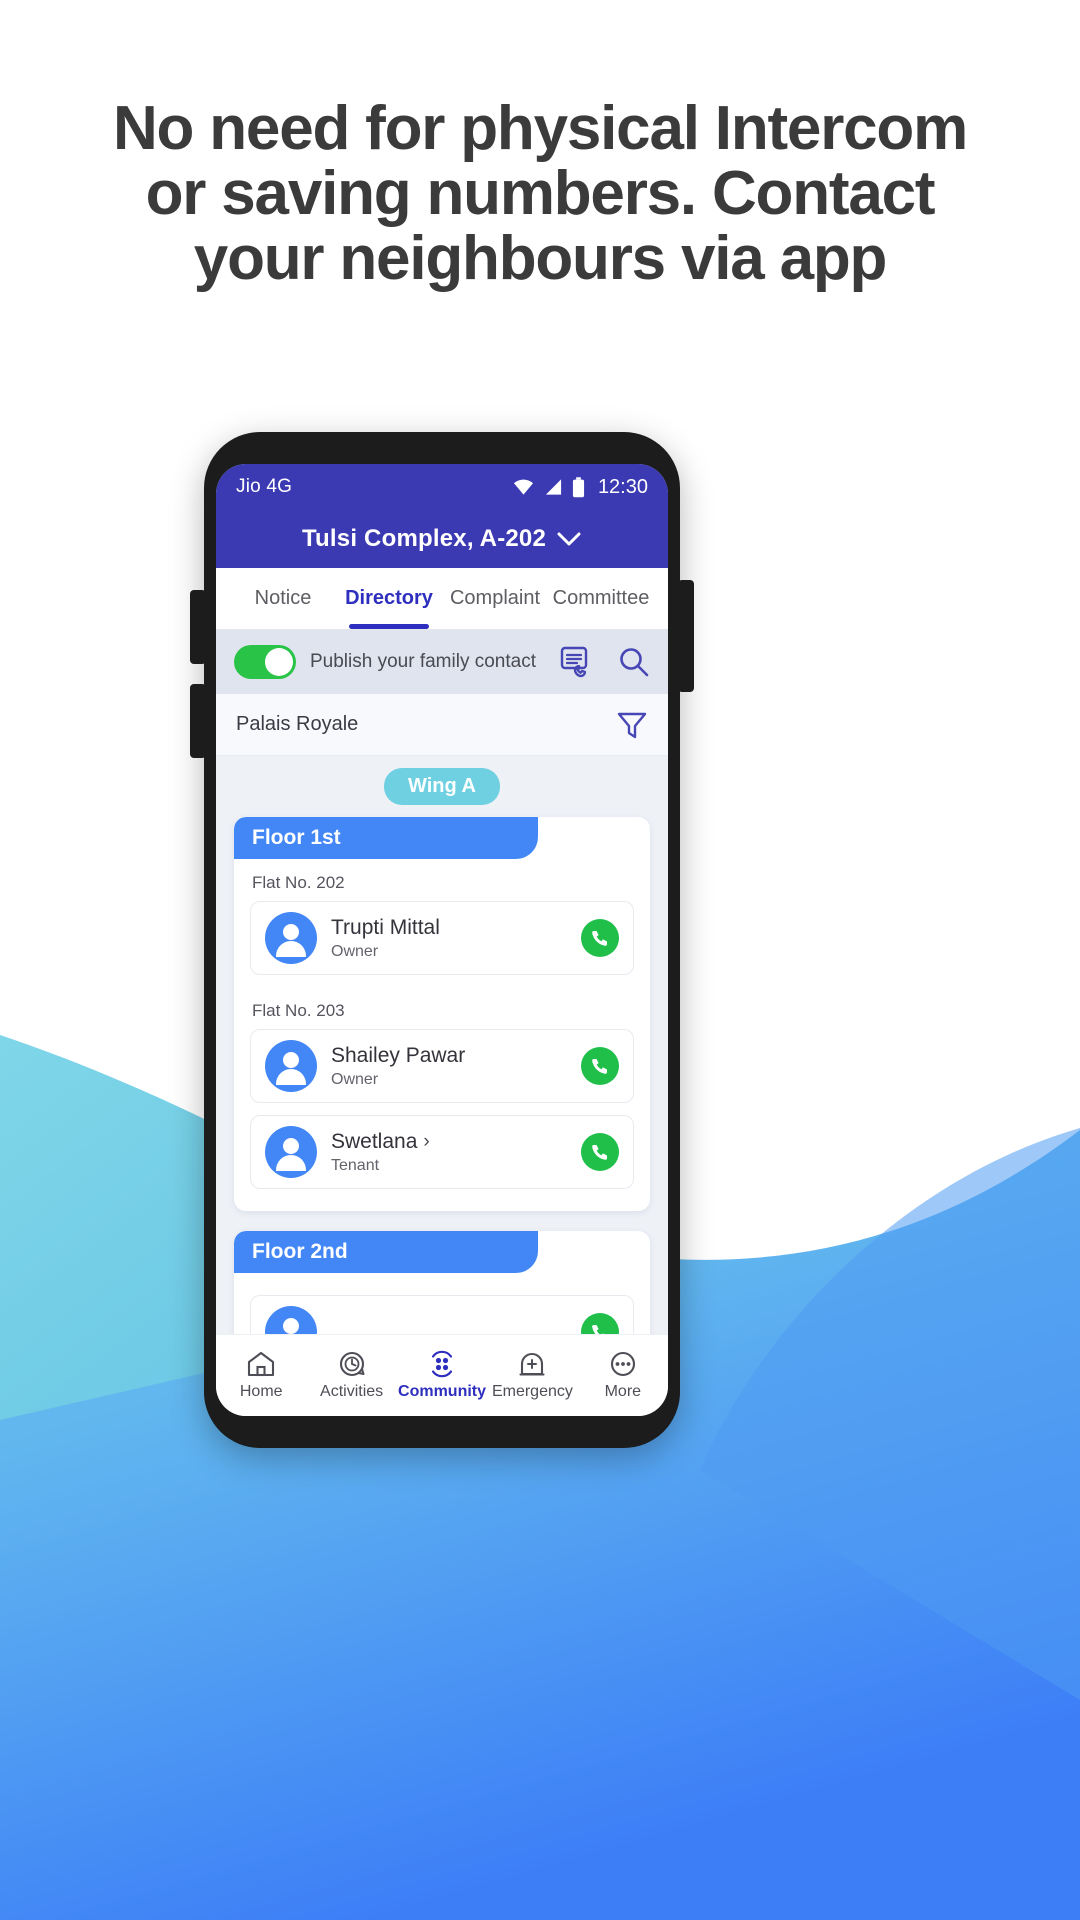  Describe the element at coordinates (442, 1364) in the screenshot. I see `community-dots-icon` at that location.